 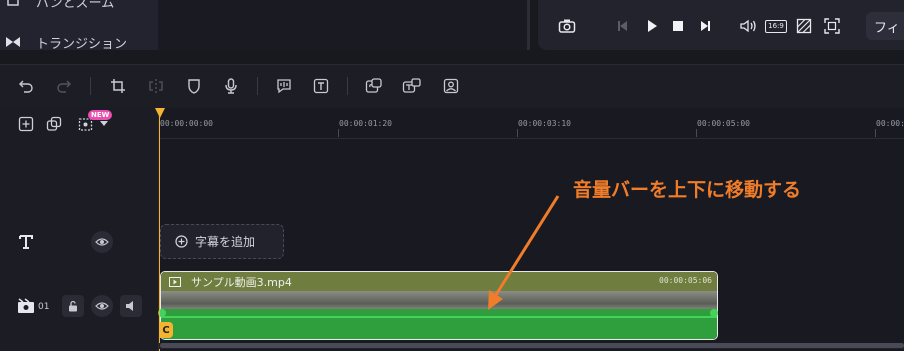 What do you see at coordinates (231, 86) in the screenshot?
I see `microphone-icon` at bounding box center [231, 86].